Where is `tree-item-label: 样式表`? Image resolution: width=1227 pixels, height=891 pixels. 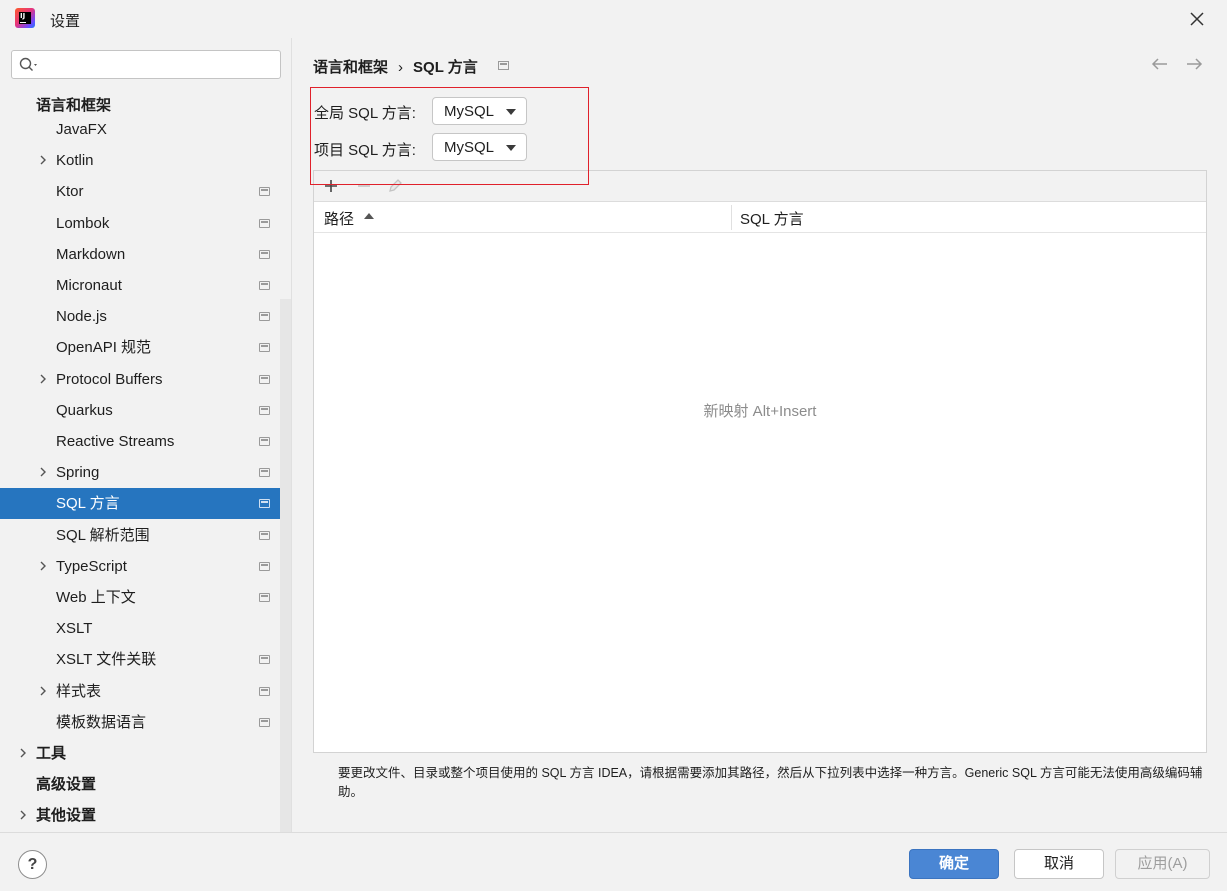 tree-item-label: 样式表 is located at coordinates (79, 691).